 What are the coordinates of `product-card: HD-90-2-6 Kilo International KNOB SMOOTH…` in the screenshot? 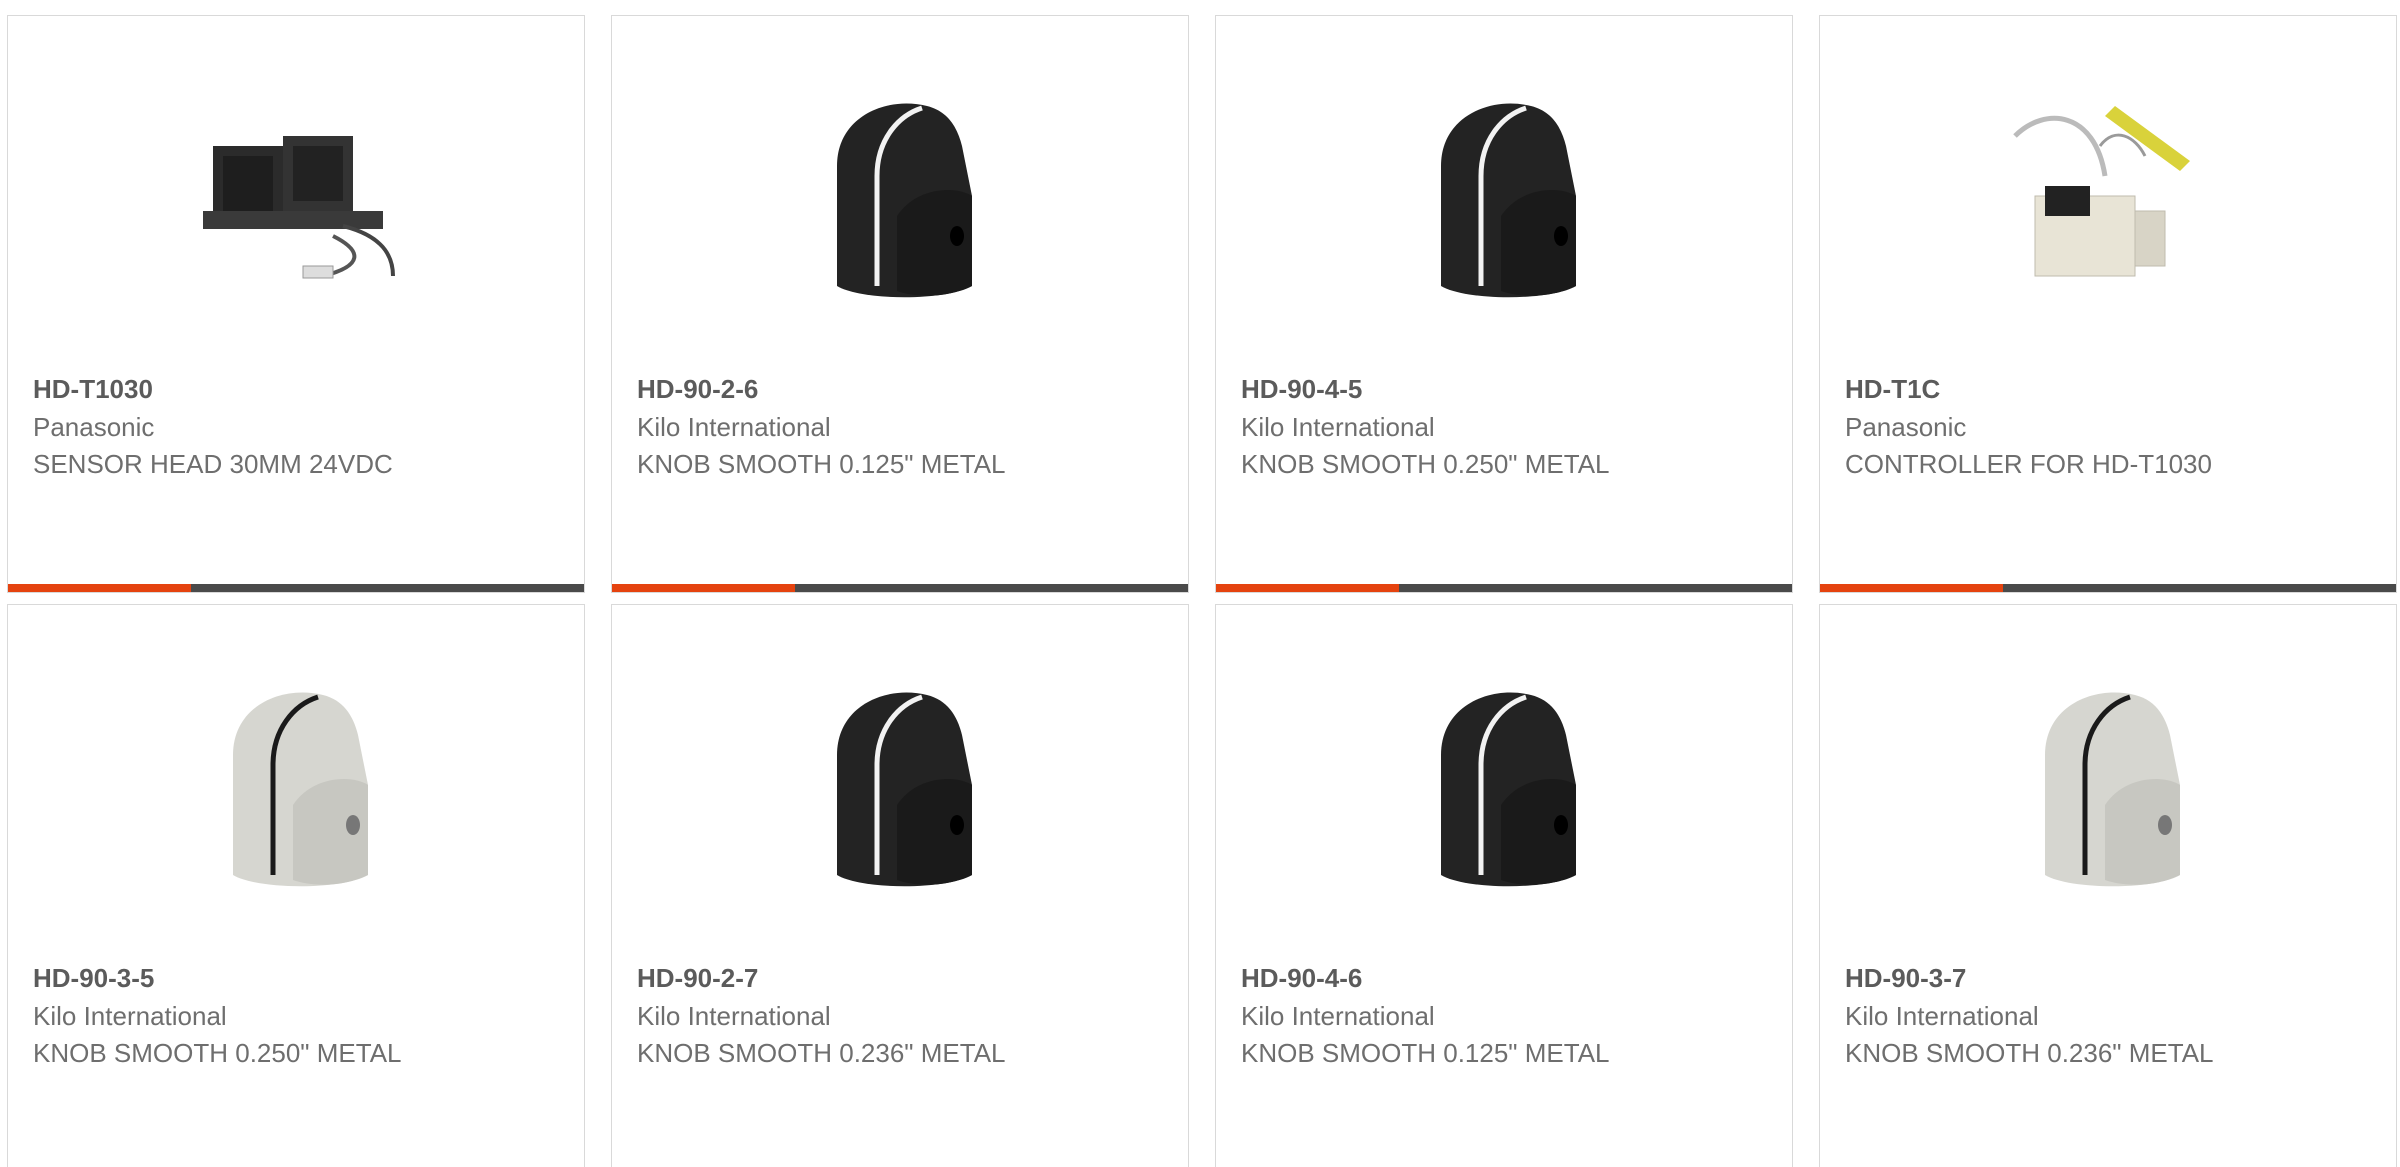 It's located at (900, 304).